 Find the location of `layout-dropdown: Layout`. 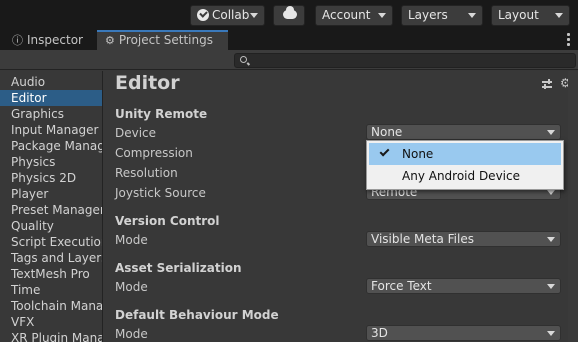

layout-dropdown: Layout is located at coordinates (530, 15).